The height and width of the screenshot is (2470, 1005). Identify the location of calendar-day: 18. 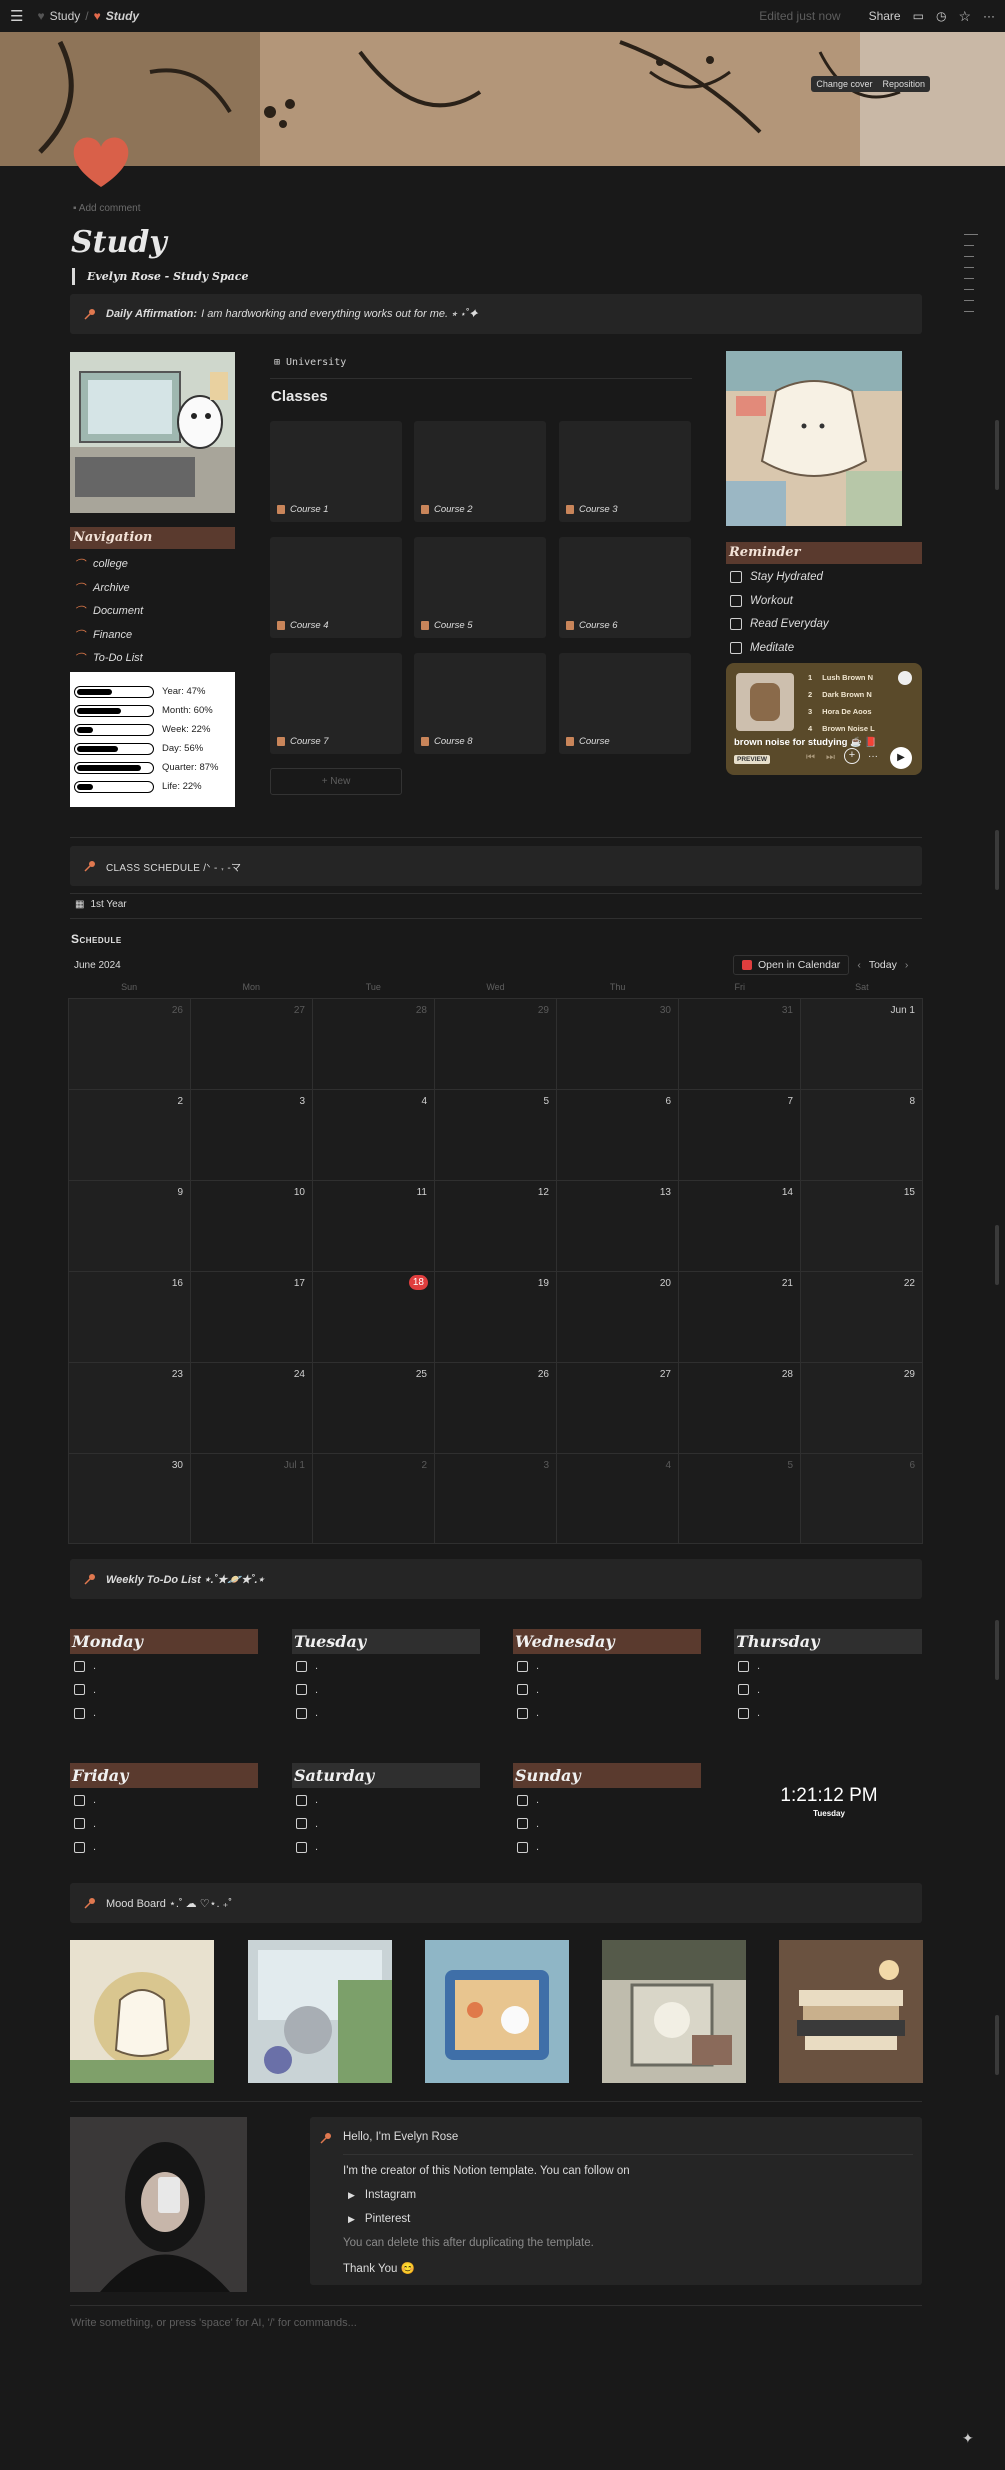
(373, 1317).